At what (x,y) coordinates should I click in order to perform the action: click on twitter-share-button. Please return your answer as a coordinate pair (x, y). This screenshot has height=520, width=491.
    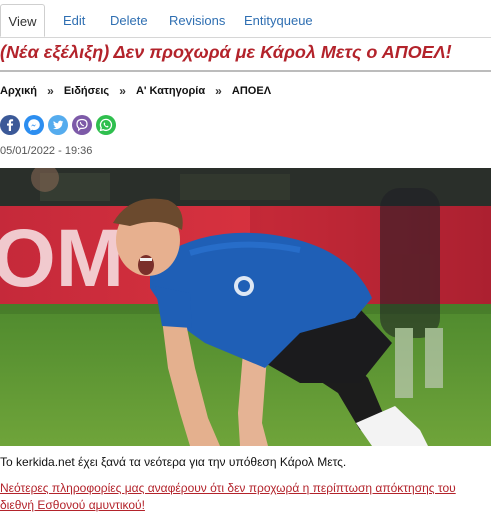
    Looking at the image, I should click on (58, 125).